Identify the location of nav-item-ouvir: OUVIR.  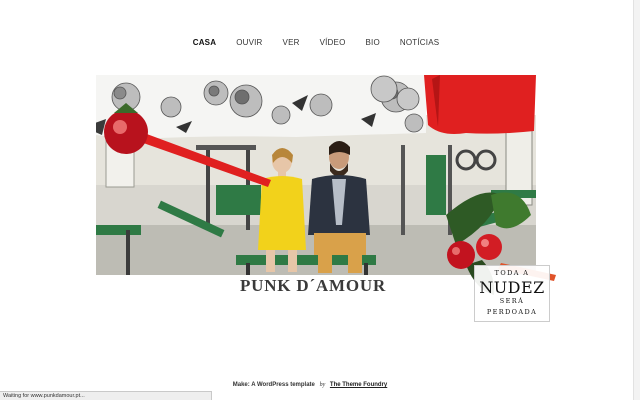
(249, 42).